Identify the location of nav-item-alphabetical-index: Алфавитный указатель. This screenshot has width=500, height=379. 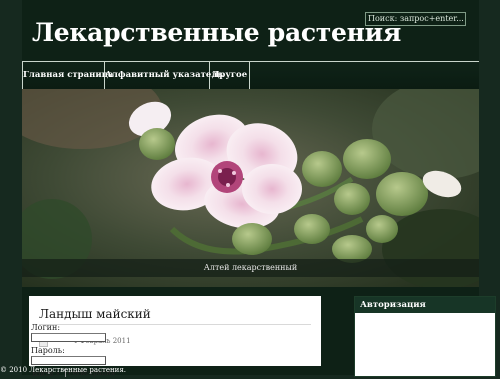
(164, 75).